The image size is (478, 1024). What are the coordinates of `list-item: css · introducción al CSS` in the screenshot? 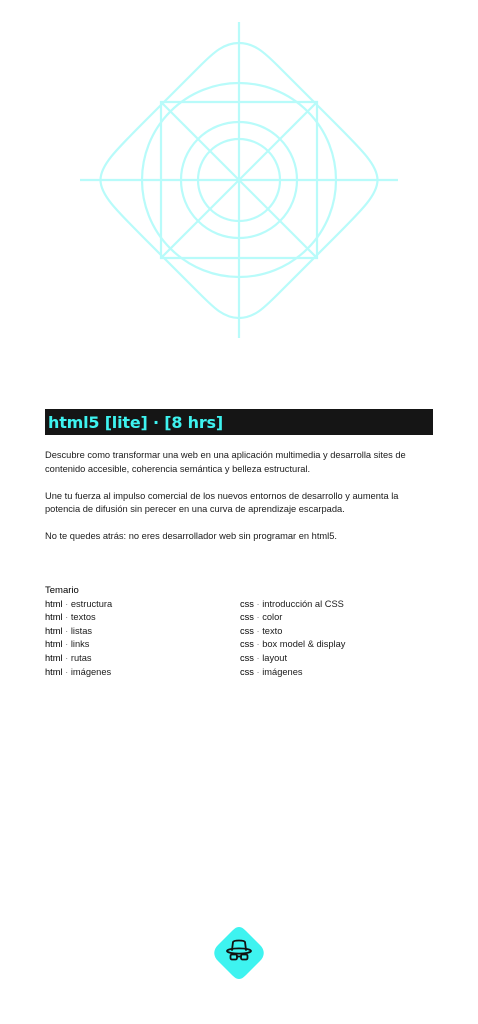 It's located at (292, 603).